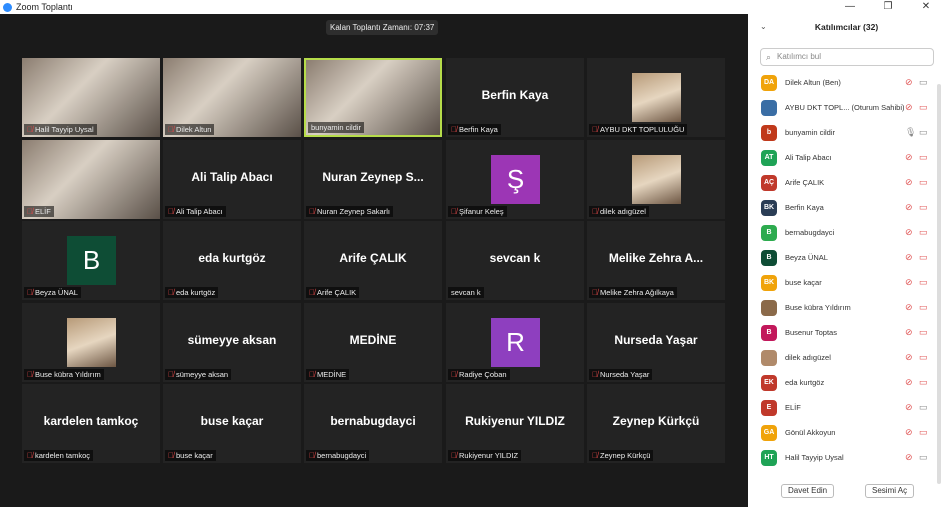 The image size is (945, 507). I want to click on video-tile: 🎙̸ dilek adıgüzel, so click(656, 179).